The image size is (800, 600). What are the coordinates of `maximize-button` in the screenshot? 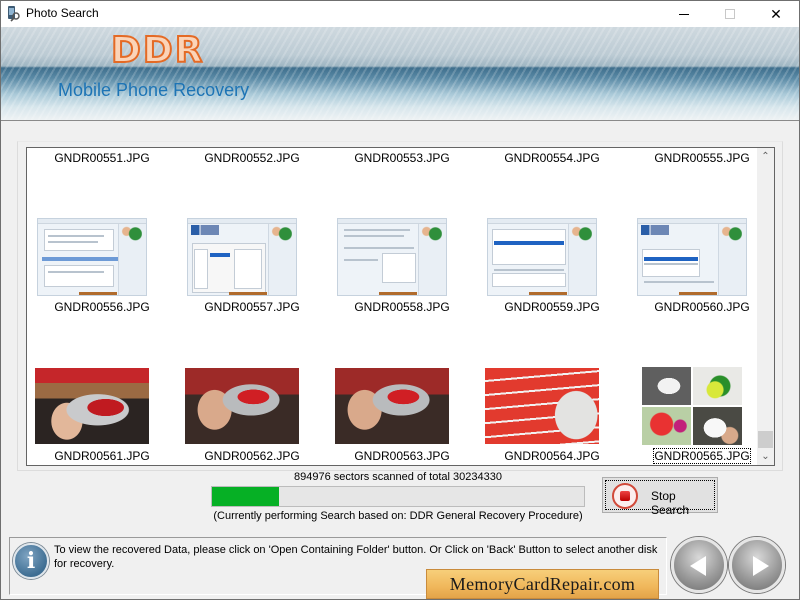 It's located at (730, 14).